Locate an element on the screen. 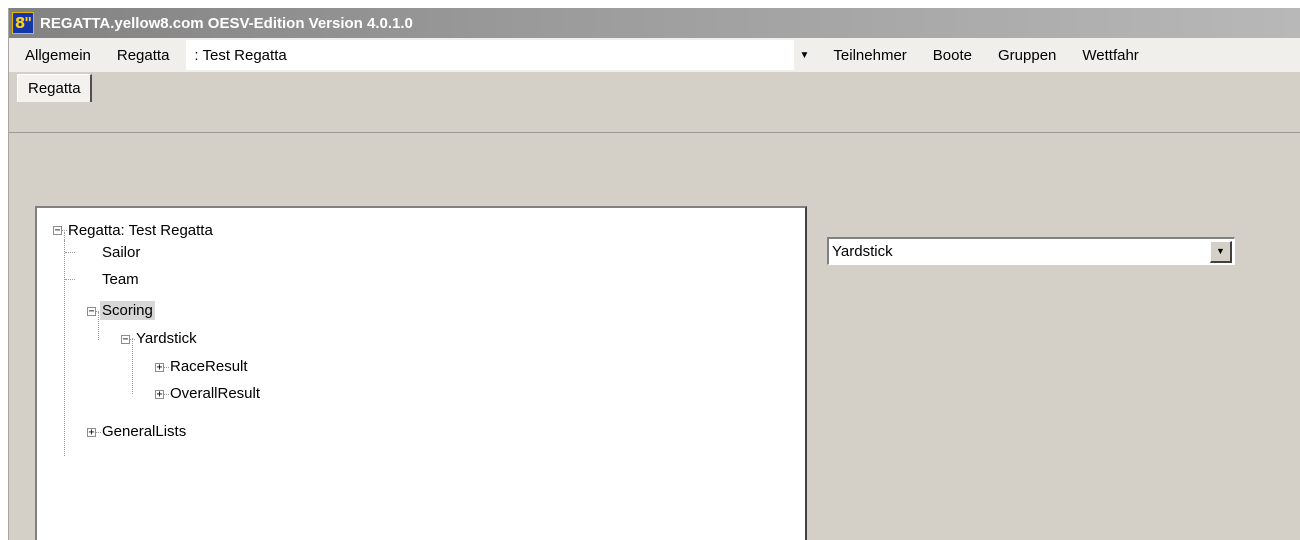  menu-wettfahr: Wettfahr is located at coordinates (1110, 55).